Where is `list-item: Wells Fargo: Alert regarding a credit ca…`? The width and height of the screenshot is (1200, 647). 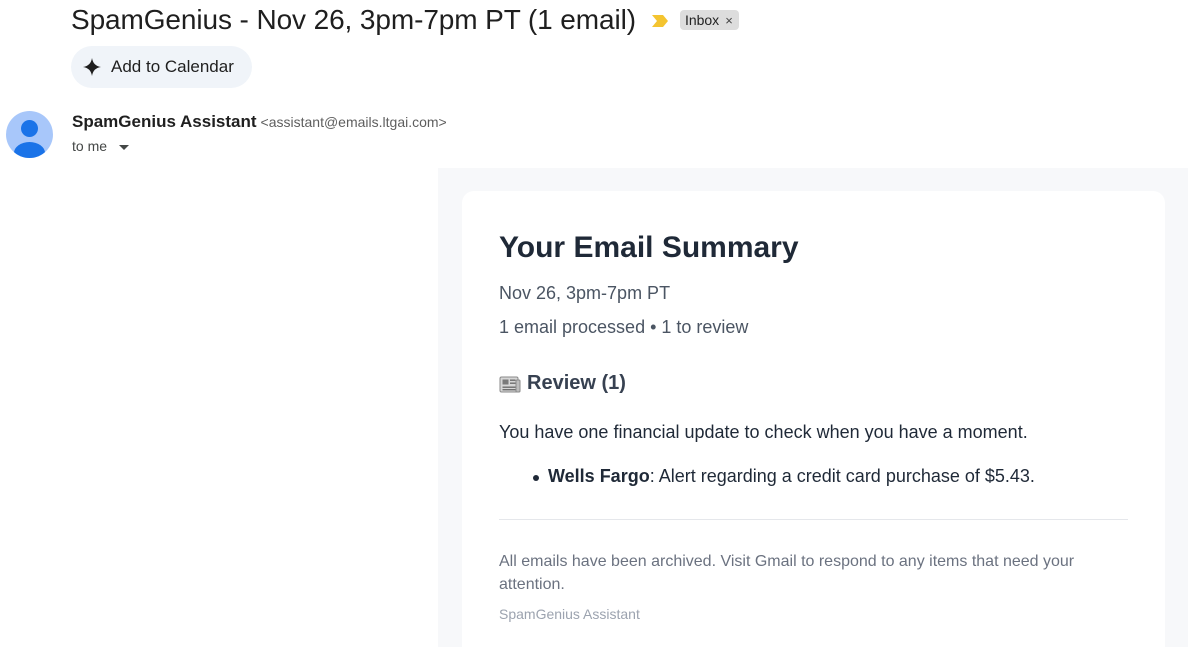 list-item: Wells Fargo: Alert regarding a credit ca… is located at coordinates (784, 476).